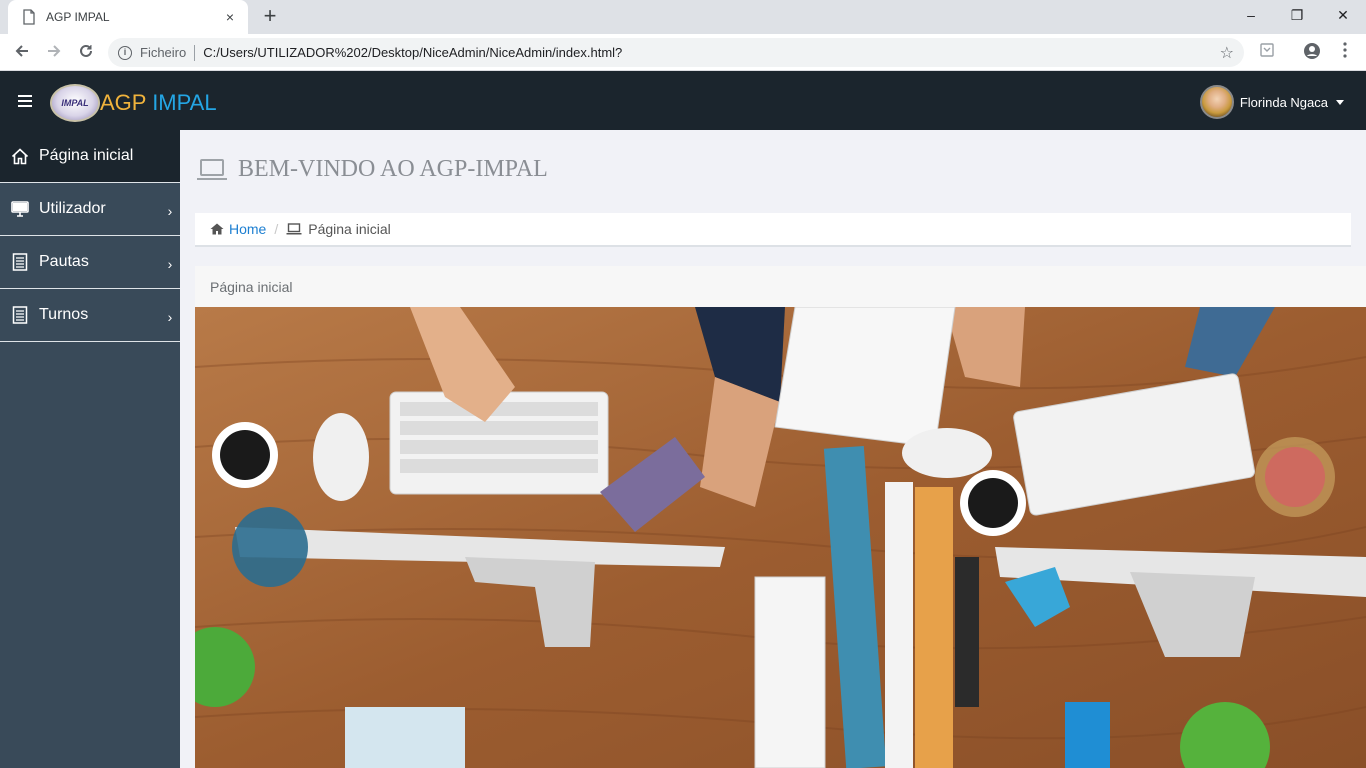 The height and width of the screenshot is (768, 1366). Describe the element at coordinates (54, 53) in the screenshot. I see `forward-arrow-icon` at that location.